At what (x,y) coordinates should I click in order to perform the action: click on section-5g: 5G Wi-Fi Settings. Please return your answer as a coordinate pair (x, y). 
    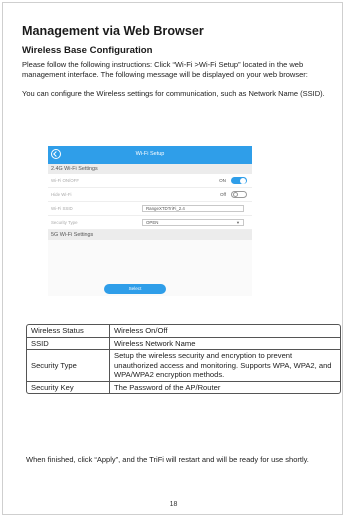
    Looking at the image, I should click on (150, 235).